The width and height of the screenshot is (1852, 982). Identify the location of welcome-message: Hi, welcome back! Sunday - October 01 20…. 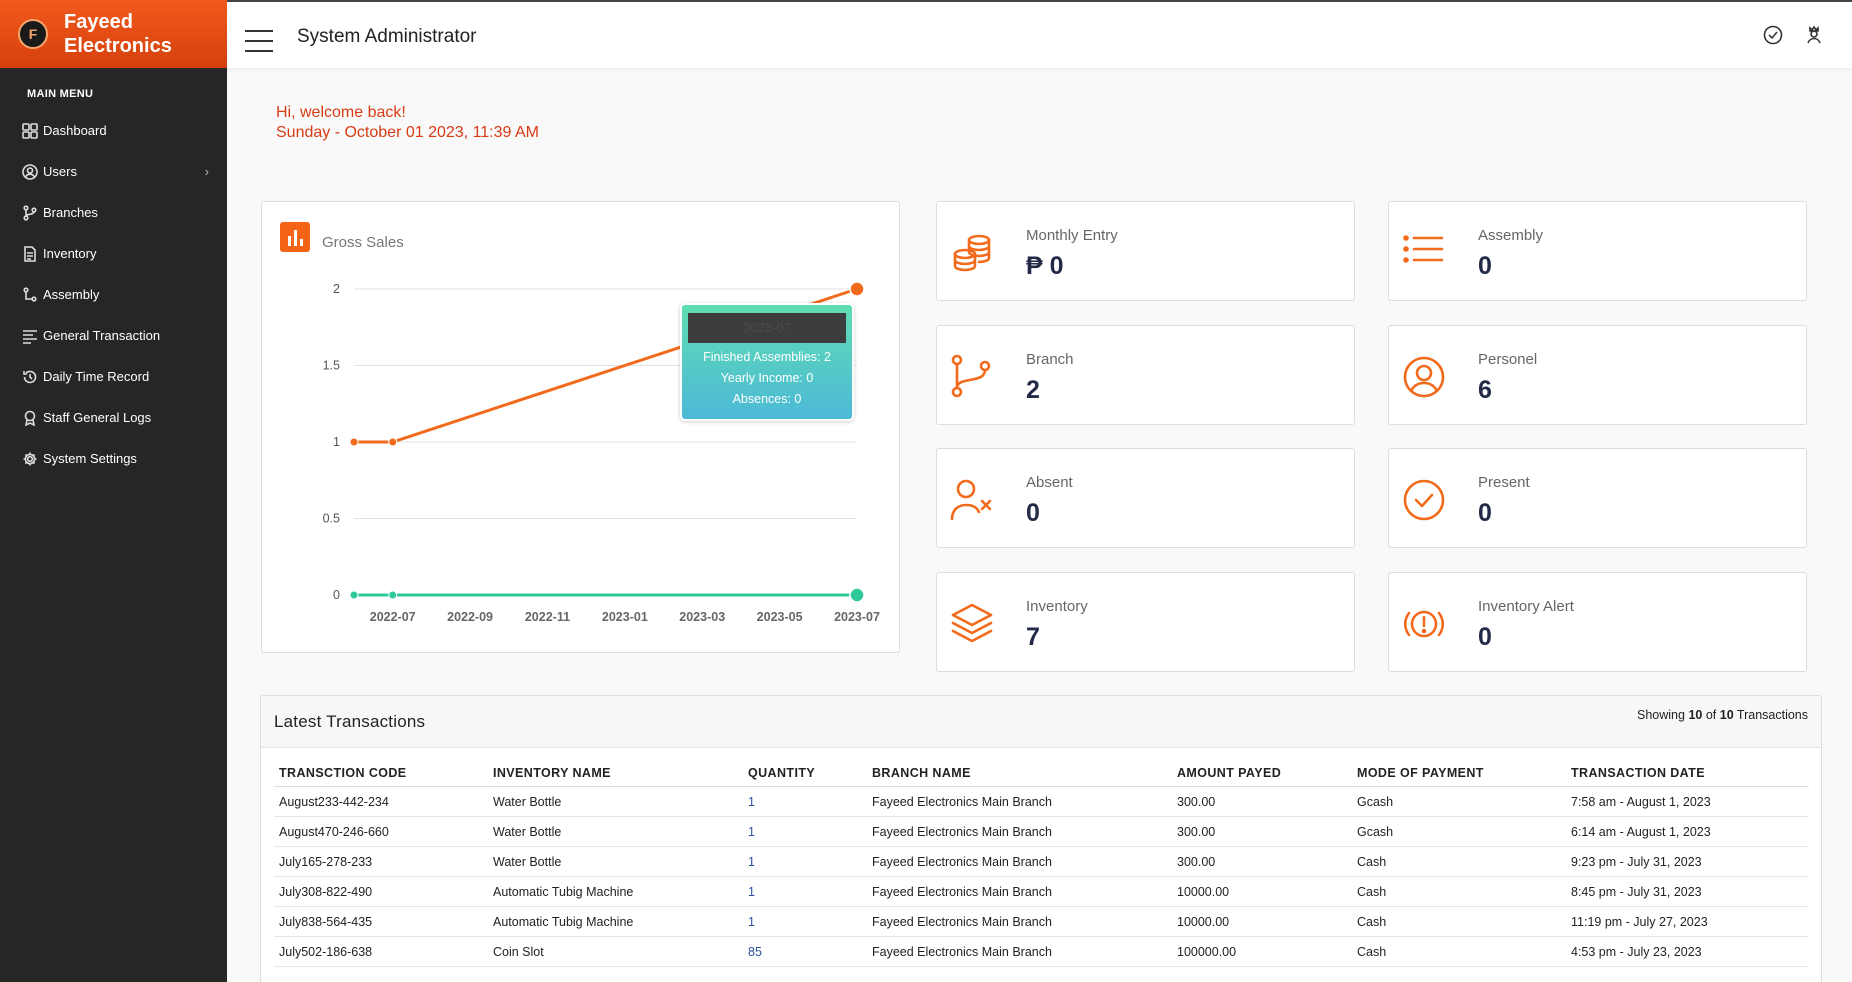
(407, 123).